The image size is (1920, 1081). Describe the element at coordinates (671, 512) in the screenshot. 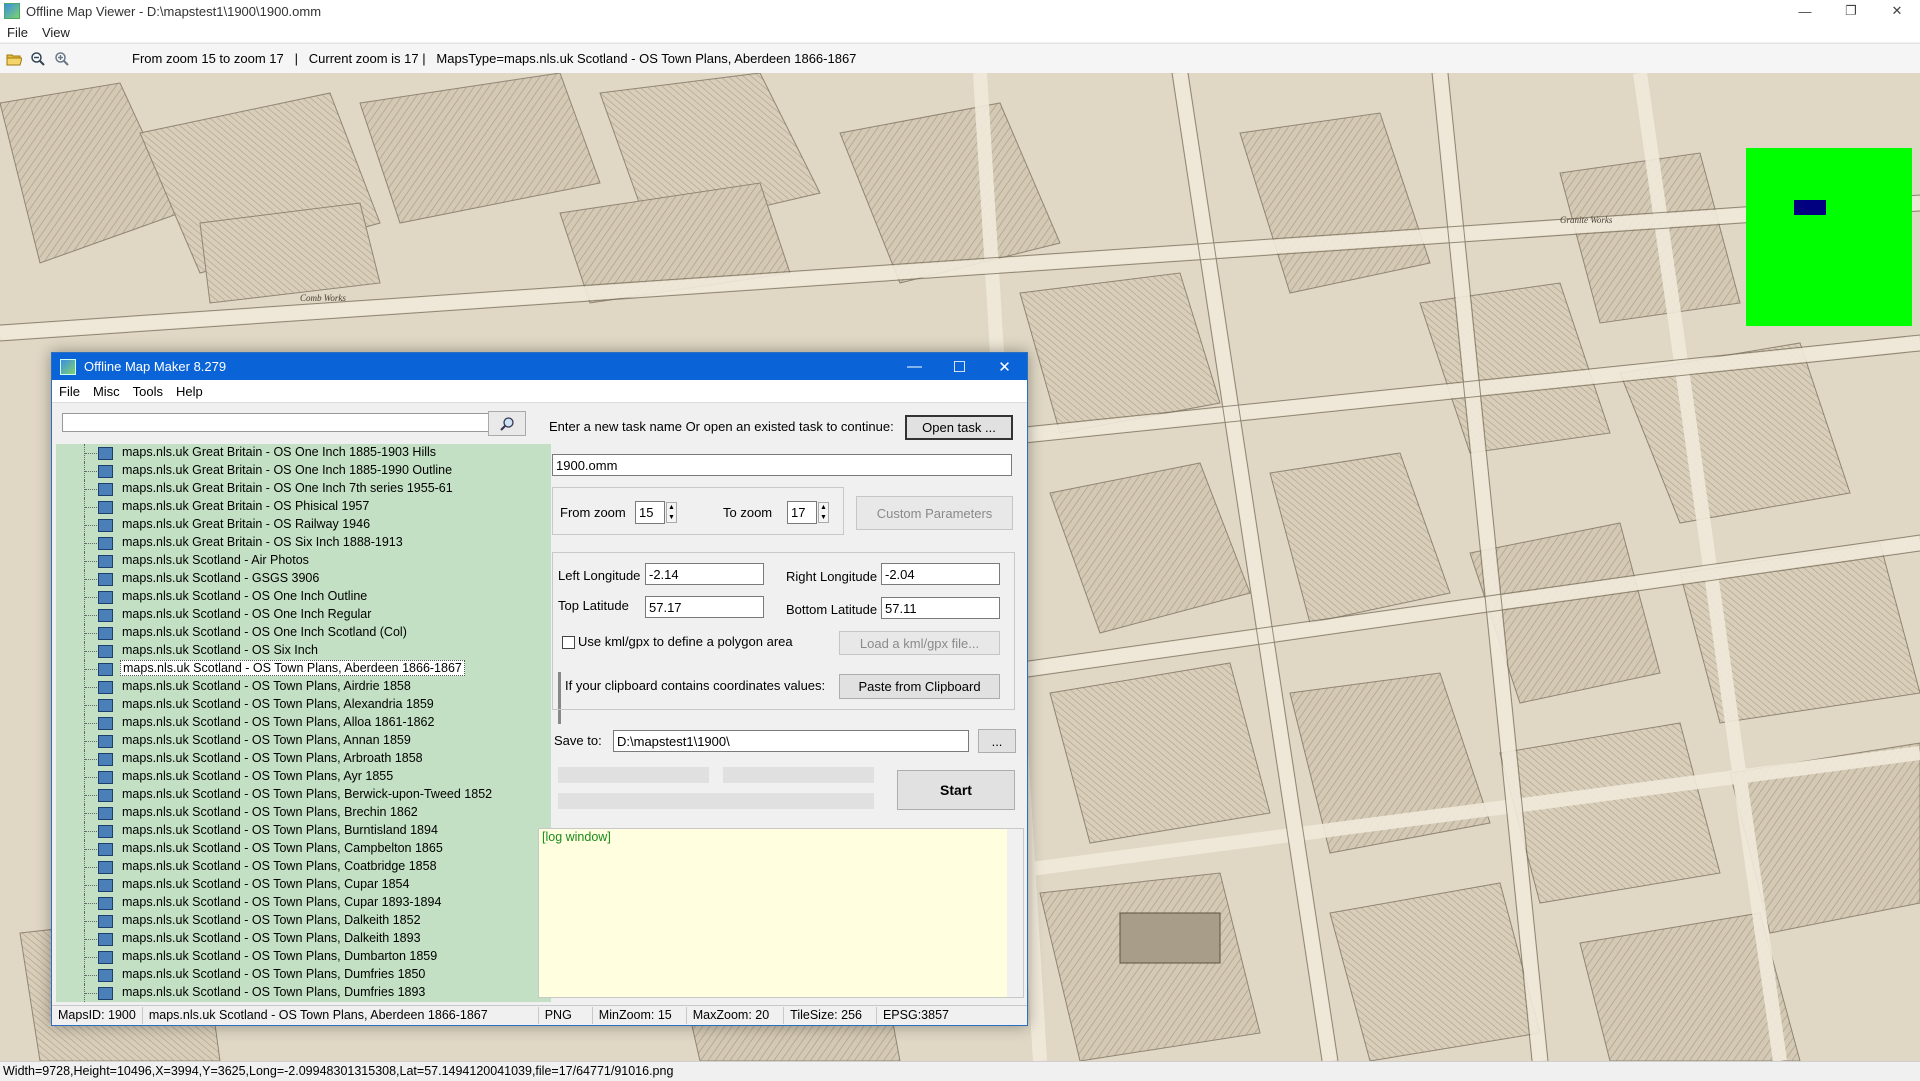

I see `from-zoom-spinner: ▲ ▼` at that location.